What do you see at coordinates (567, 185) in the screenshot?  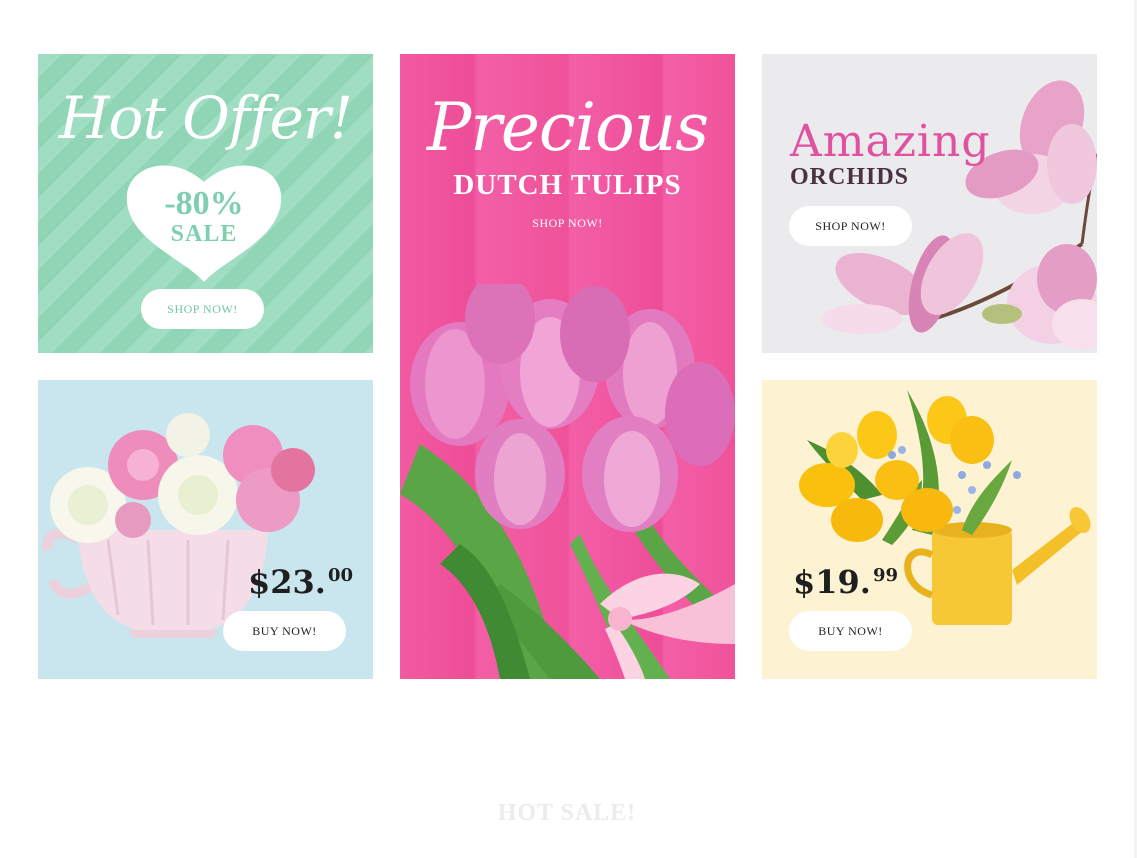 I see `tulips-subtitle: DUTCH TULIPS` at bounding box center [567, 185].